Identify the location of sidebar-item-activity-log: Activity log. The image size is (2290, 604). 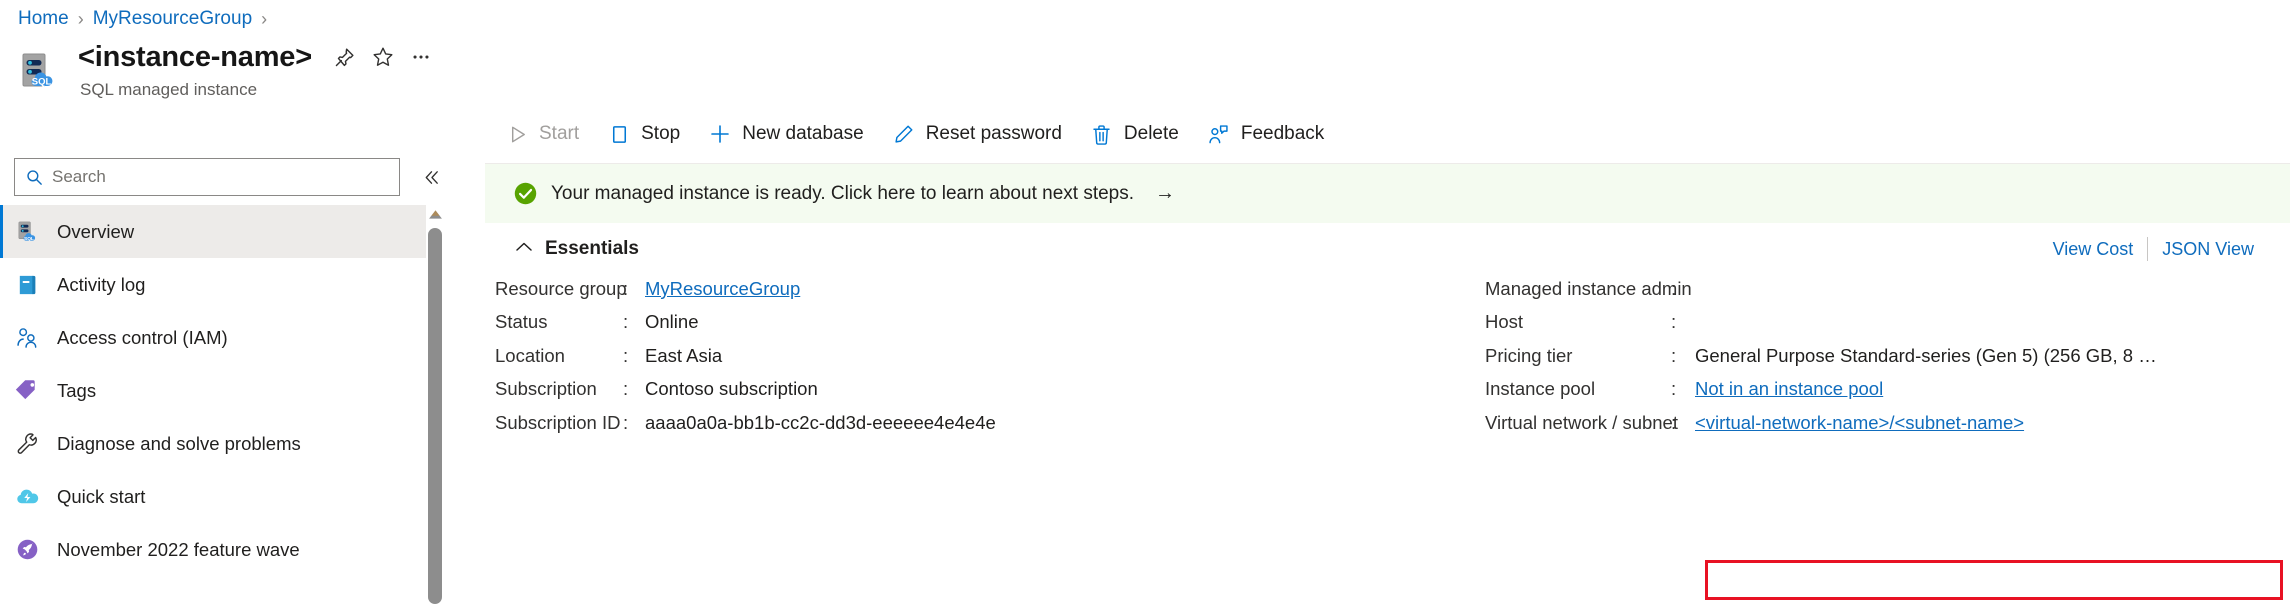
(213, 284).